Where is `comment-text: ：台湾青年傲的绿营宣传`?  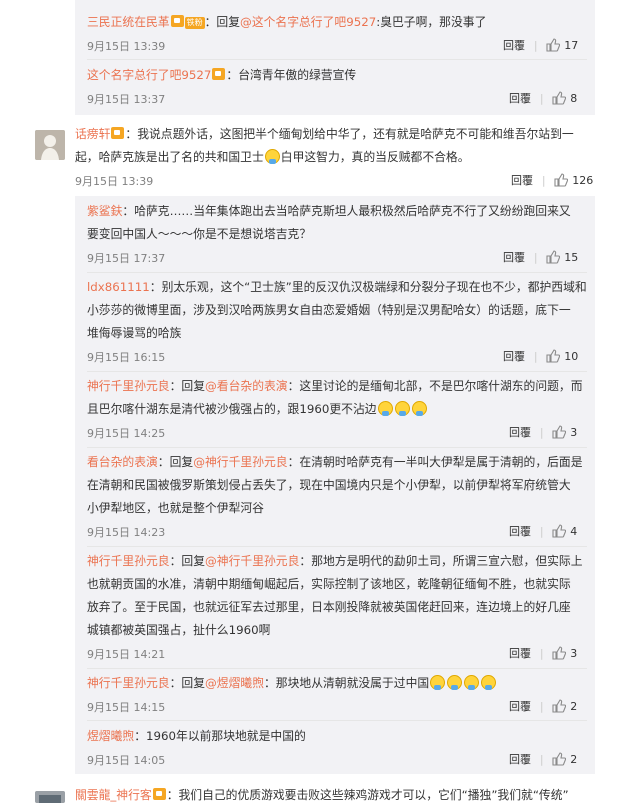
comment-text: ：台湾青年傲的绿营宣传 is located at coordinates (291, 75).